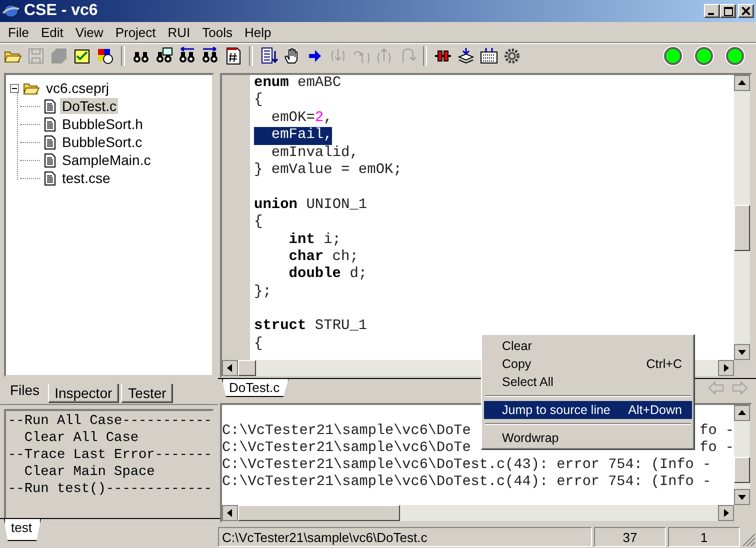 Image resolution: width=756 pixels, height=548 pixels. Describe the element at coordinates (82, 56) in the screenshot. I see `checklist-icon` at that location.